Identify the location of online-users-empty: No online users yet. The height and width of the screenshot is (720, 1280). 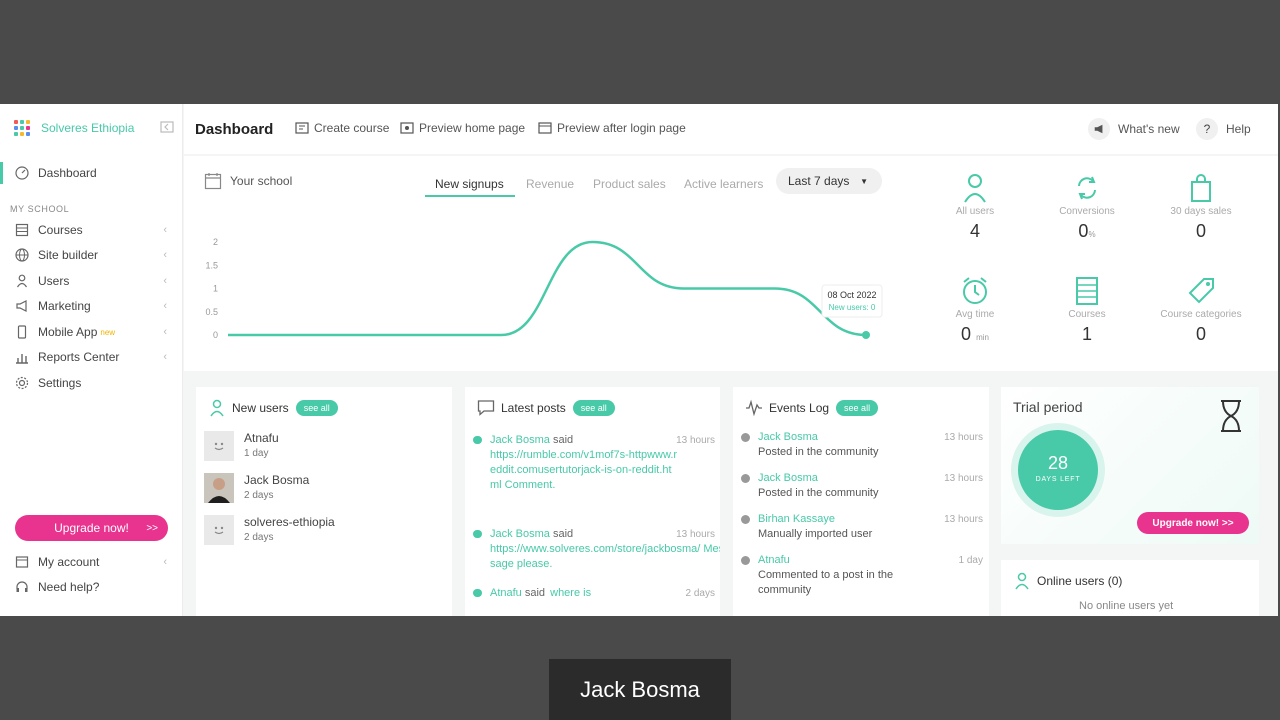
(1126, 606).